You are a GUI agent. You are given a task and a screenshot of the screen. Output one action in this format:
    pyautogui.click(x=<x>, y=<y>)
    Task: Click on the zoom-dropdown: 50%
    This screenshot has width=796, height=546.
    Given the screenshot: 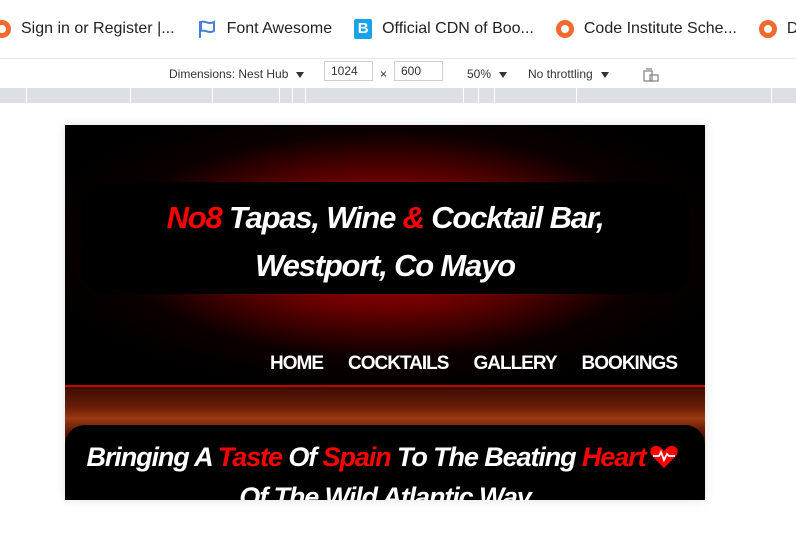 What is the action you would take?
    pyautogui.click(x=487, y=74)
    